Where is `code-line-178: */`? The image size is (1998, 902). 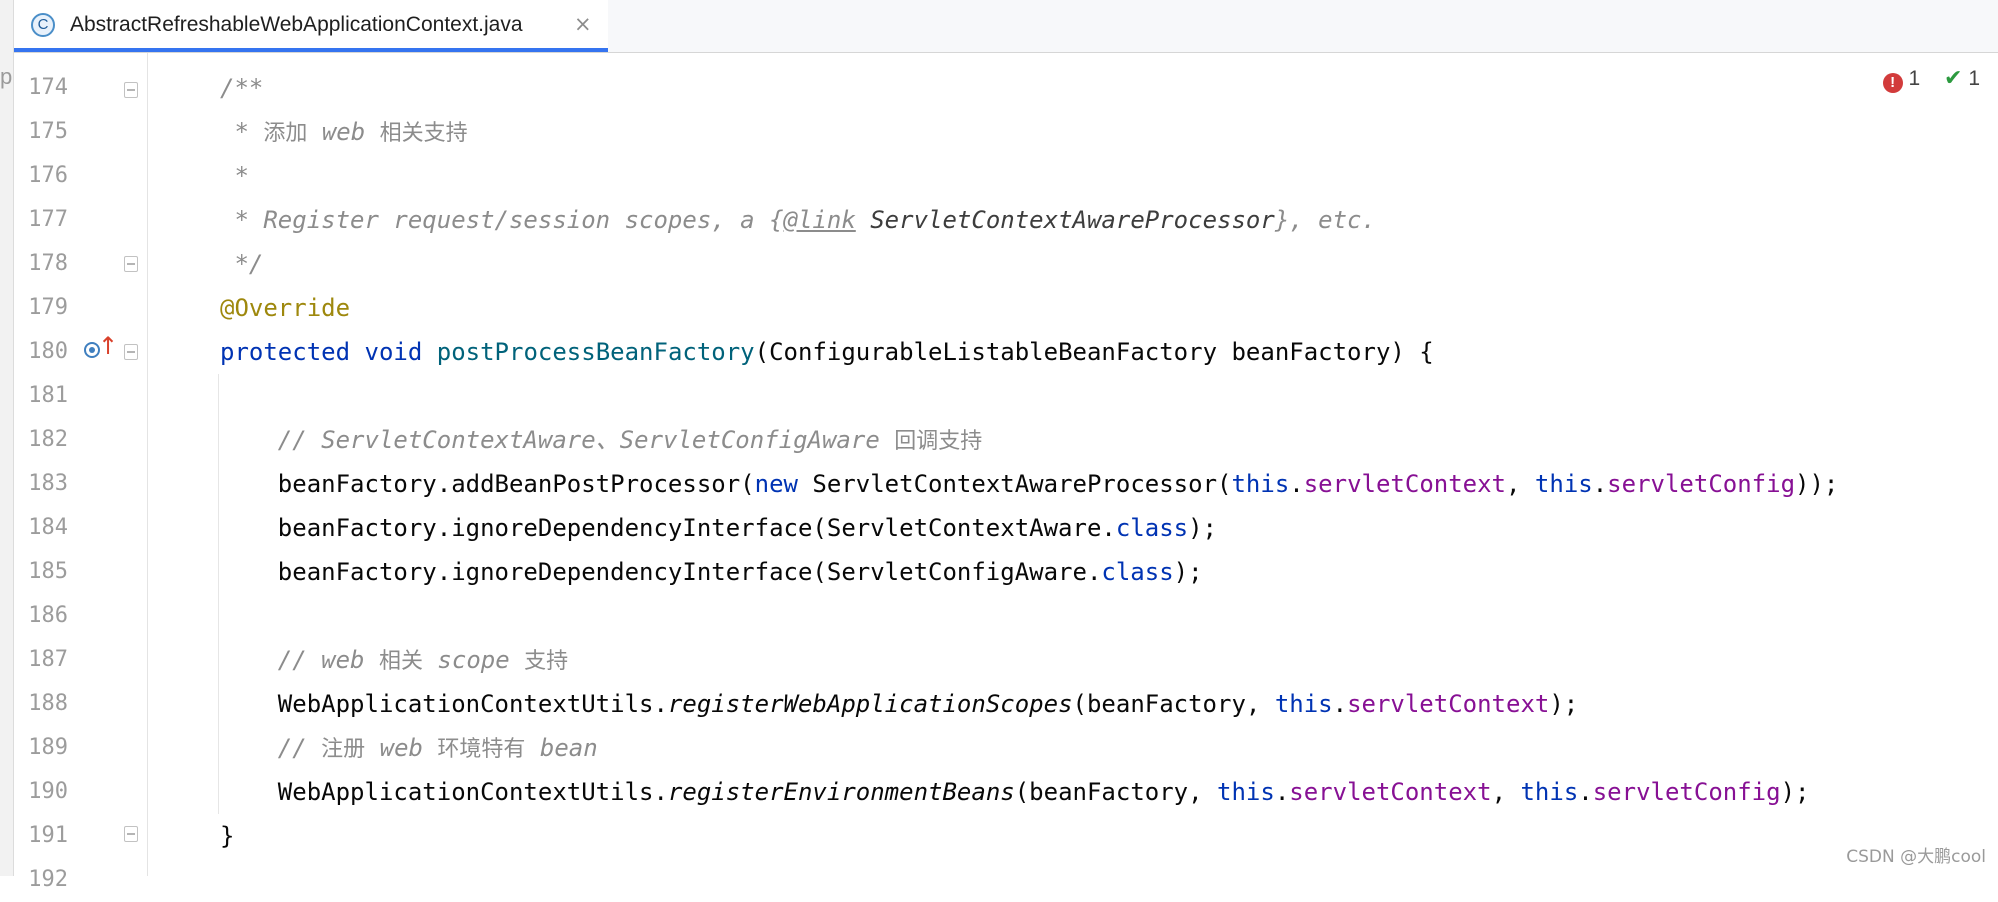 code-line-178: */ is located at coordinates (241, 264).